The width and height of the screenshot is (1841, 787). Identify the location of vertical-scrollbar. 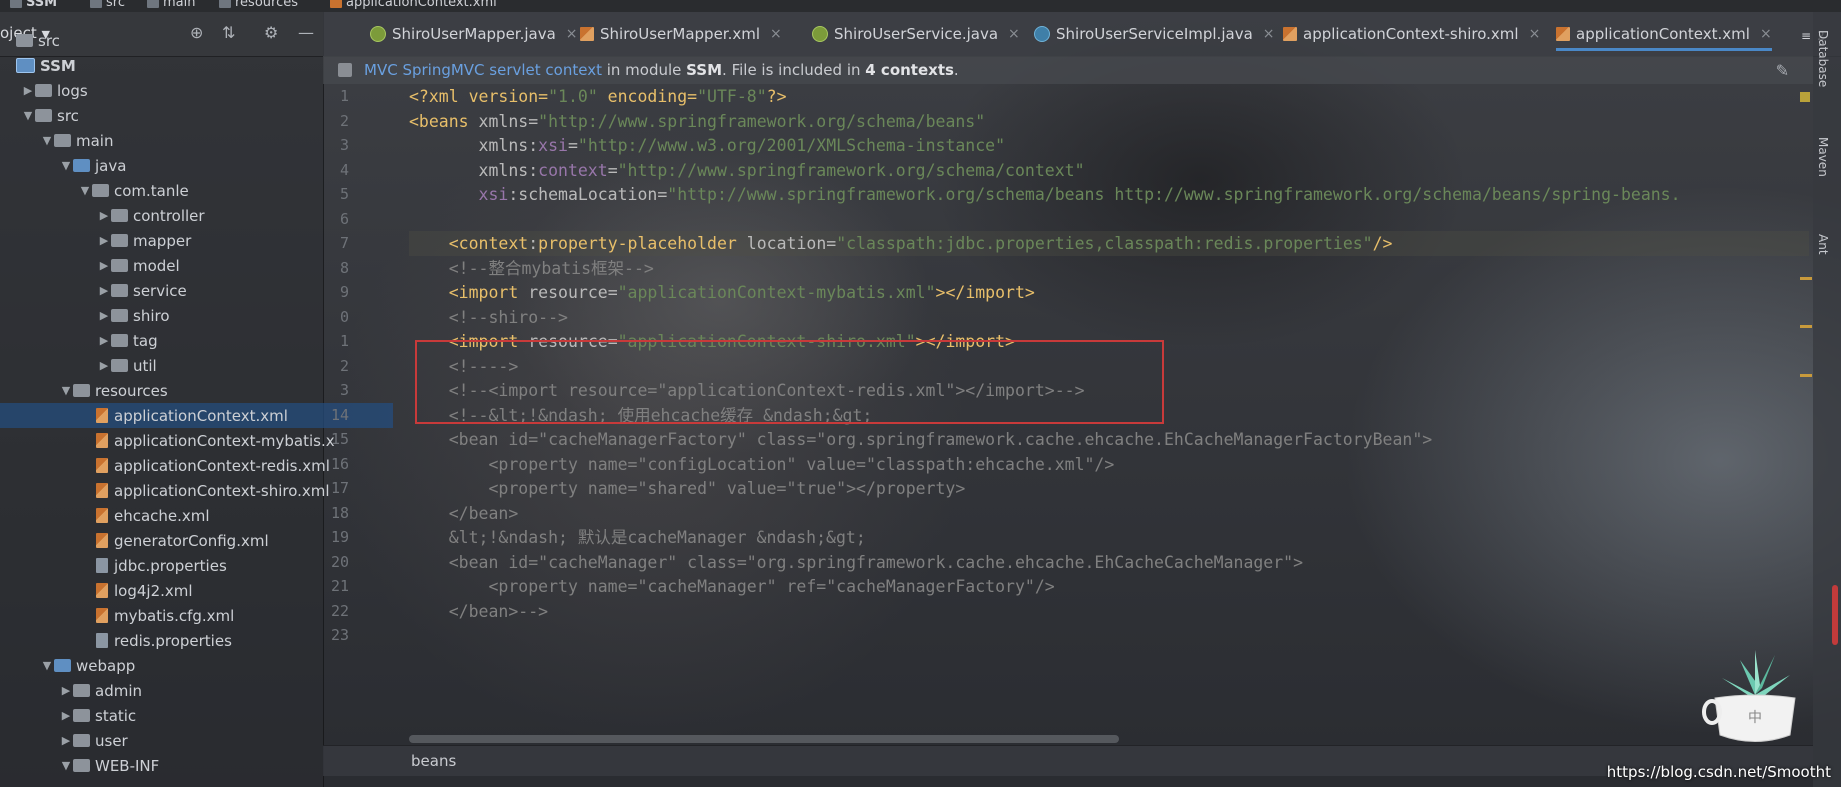
(1835, 615).